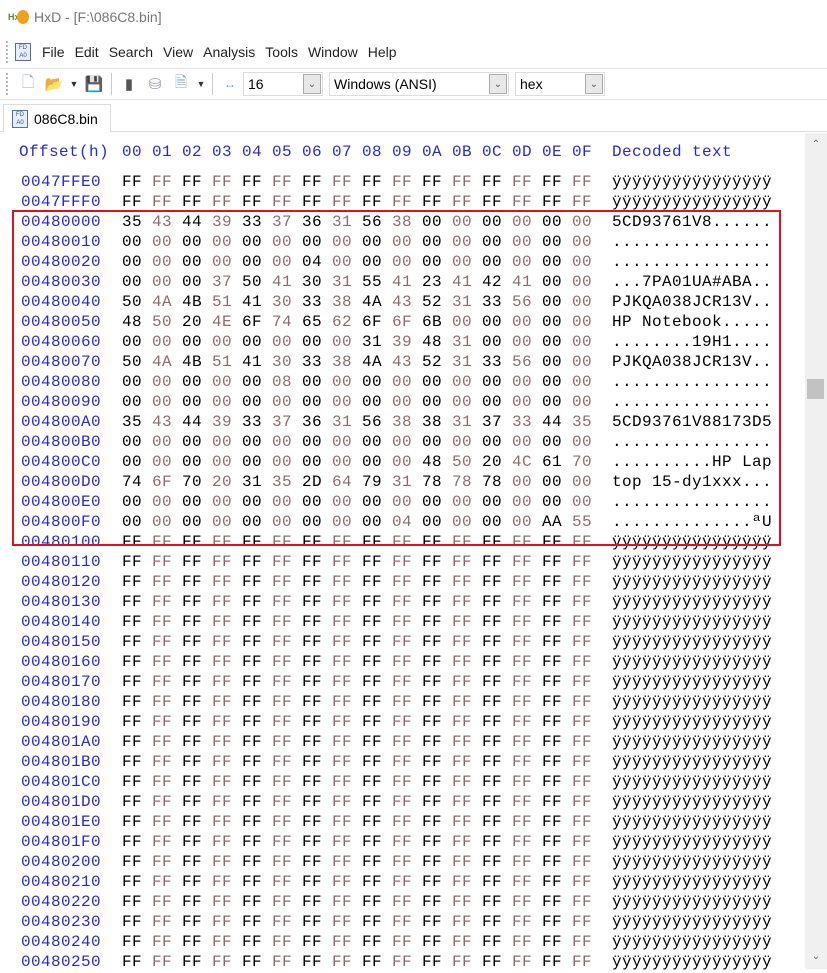 The width and height of the screenshot is (827, 973). I want to click on hex-byte: 43, so click(403, 362).